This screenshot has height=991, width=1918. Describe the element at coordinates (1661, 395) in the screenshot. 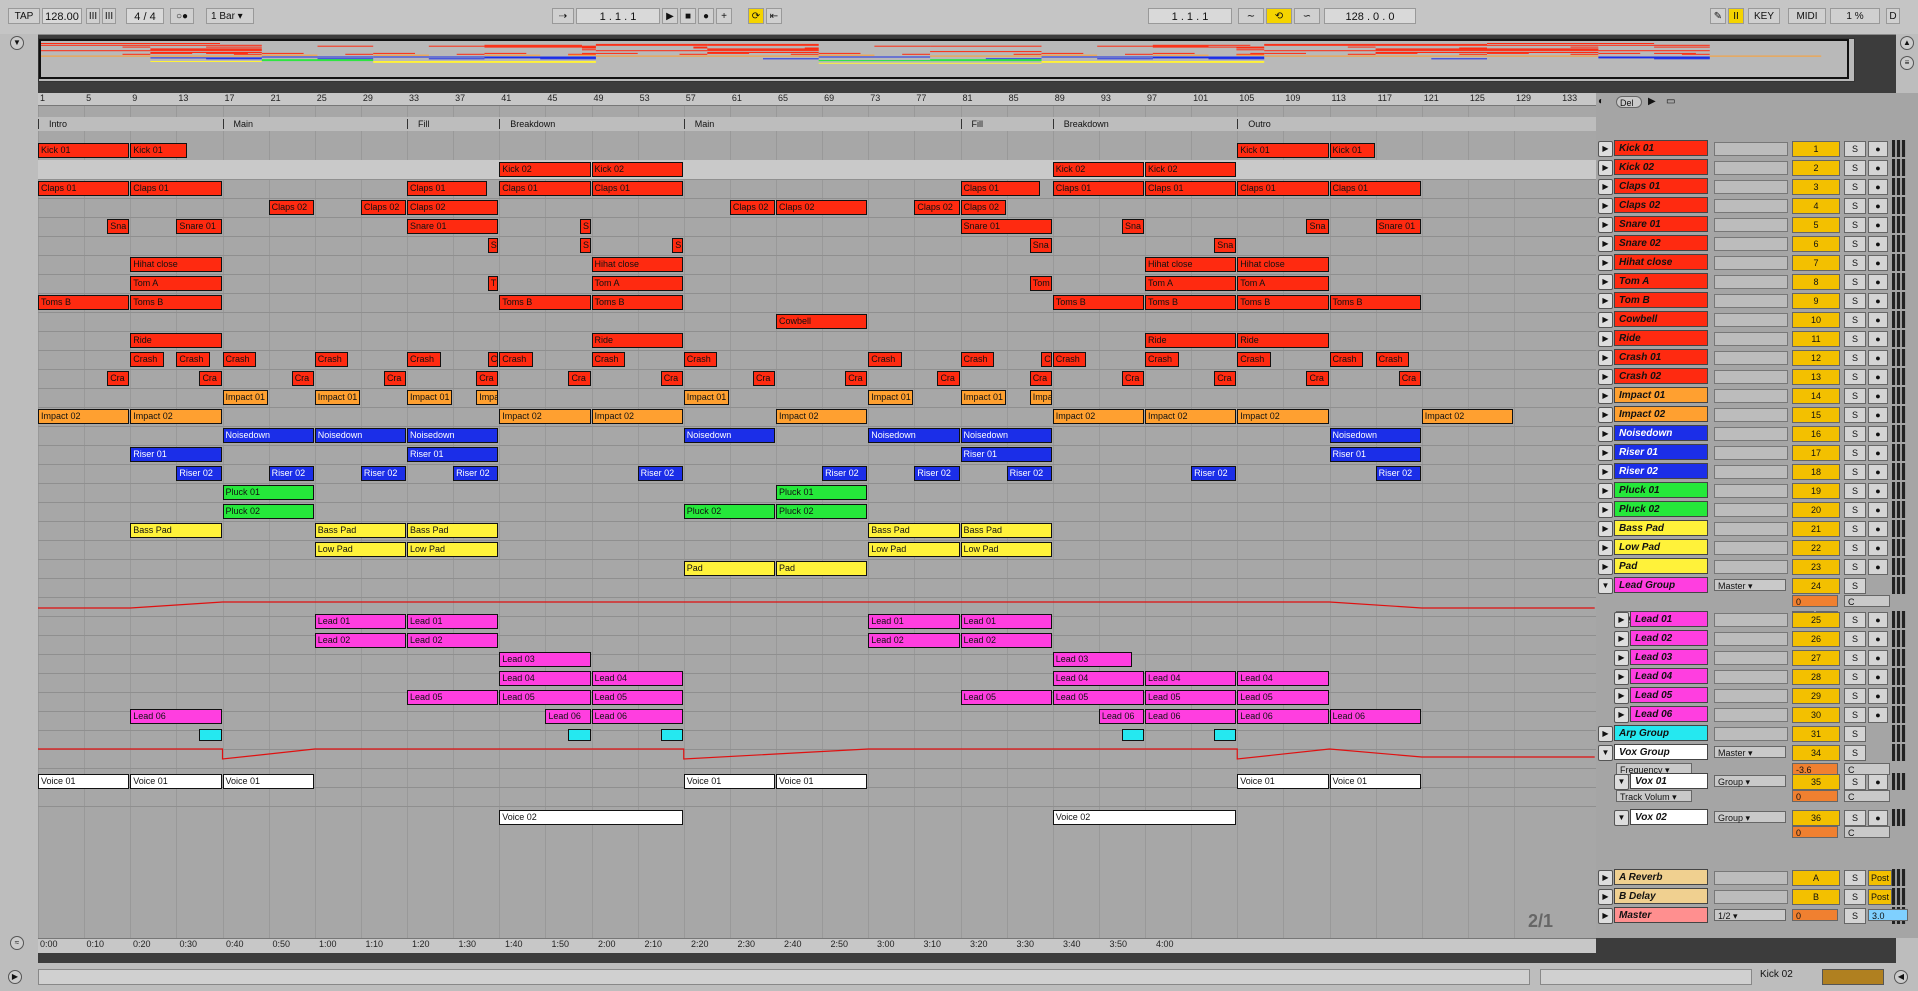

I see `track-name: Impact 01` at that location.